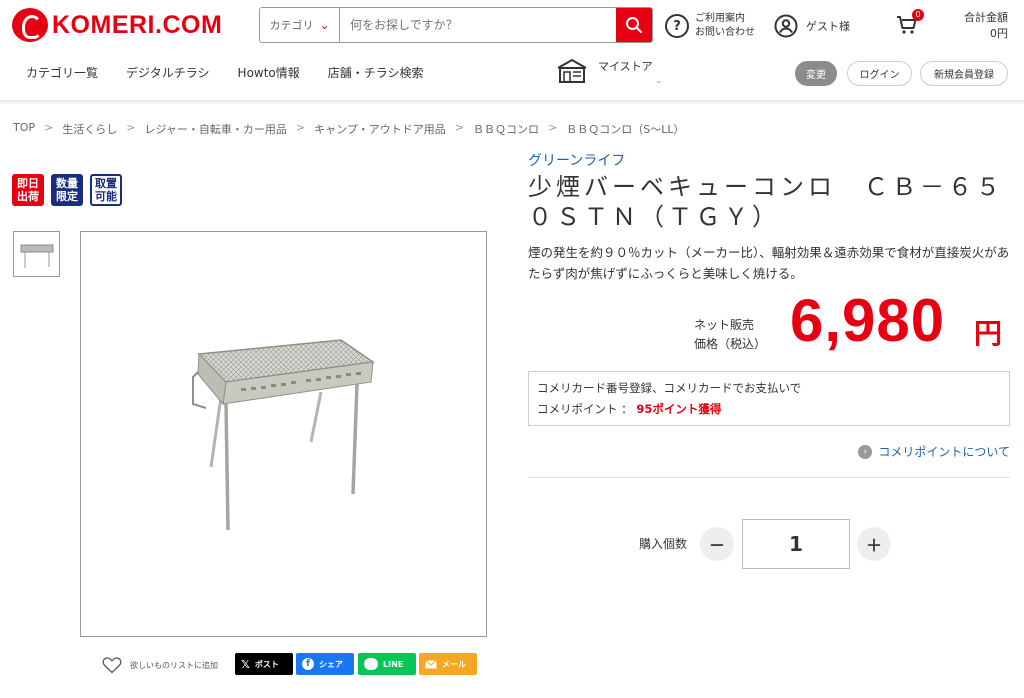 The height and width of the screenshot is (698, 1024). Describe the element at coordinates (174, 665) in the screenshot. I see `wishlist-label: 欲しいものリストに追加` at that location.